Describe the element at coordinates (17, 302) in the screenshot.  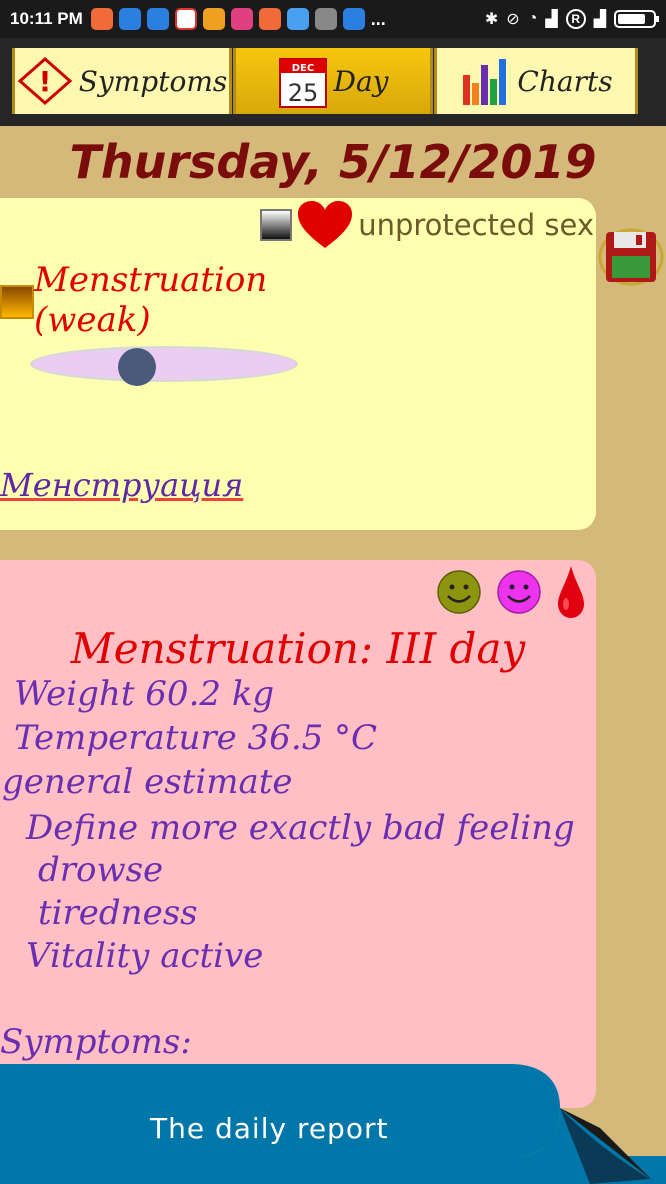
I see `menstruation-color-icon` at that location.